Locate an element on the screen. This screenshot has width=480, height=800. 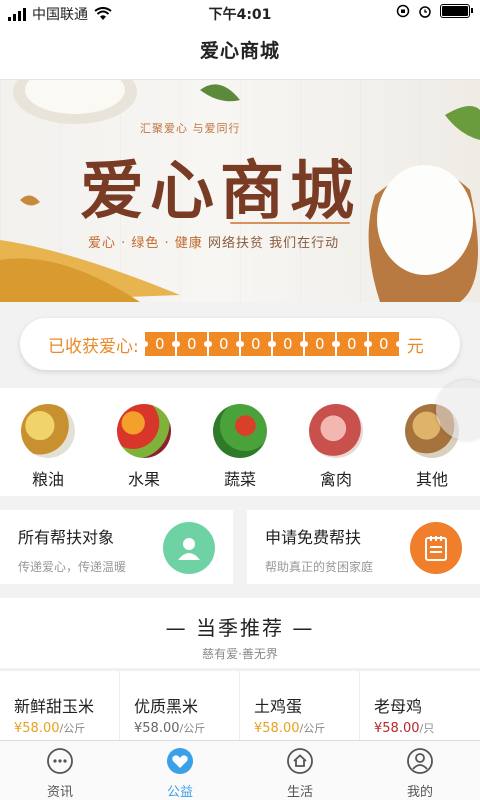
category-row: 粮油 水果 蔬菜 禽肉 其他 is located at coordinates (240, 442).